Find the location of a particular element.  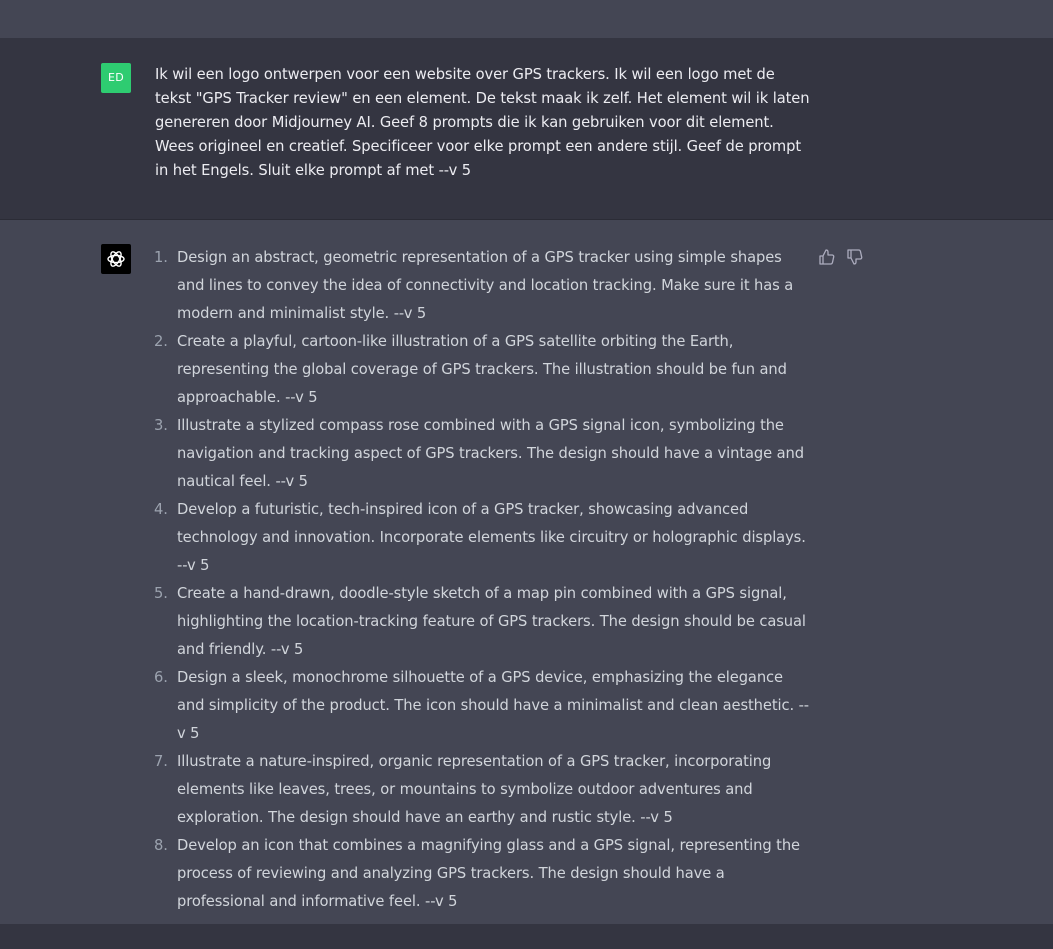

thumbs-up-icon is located at coordinates (827, 257).